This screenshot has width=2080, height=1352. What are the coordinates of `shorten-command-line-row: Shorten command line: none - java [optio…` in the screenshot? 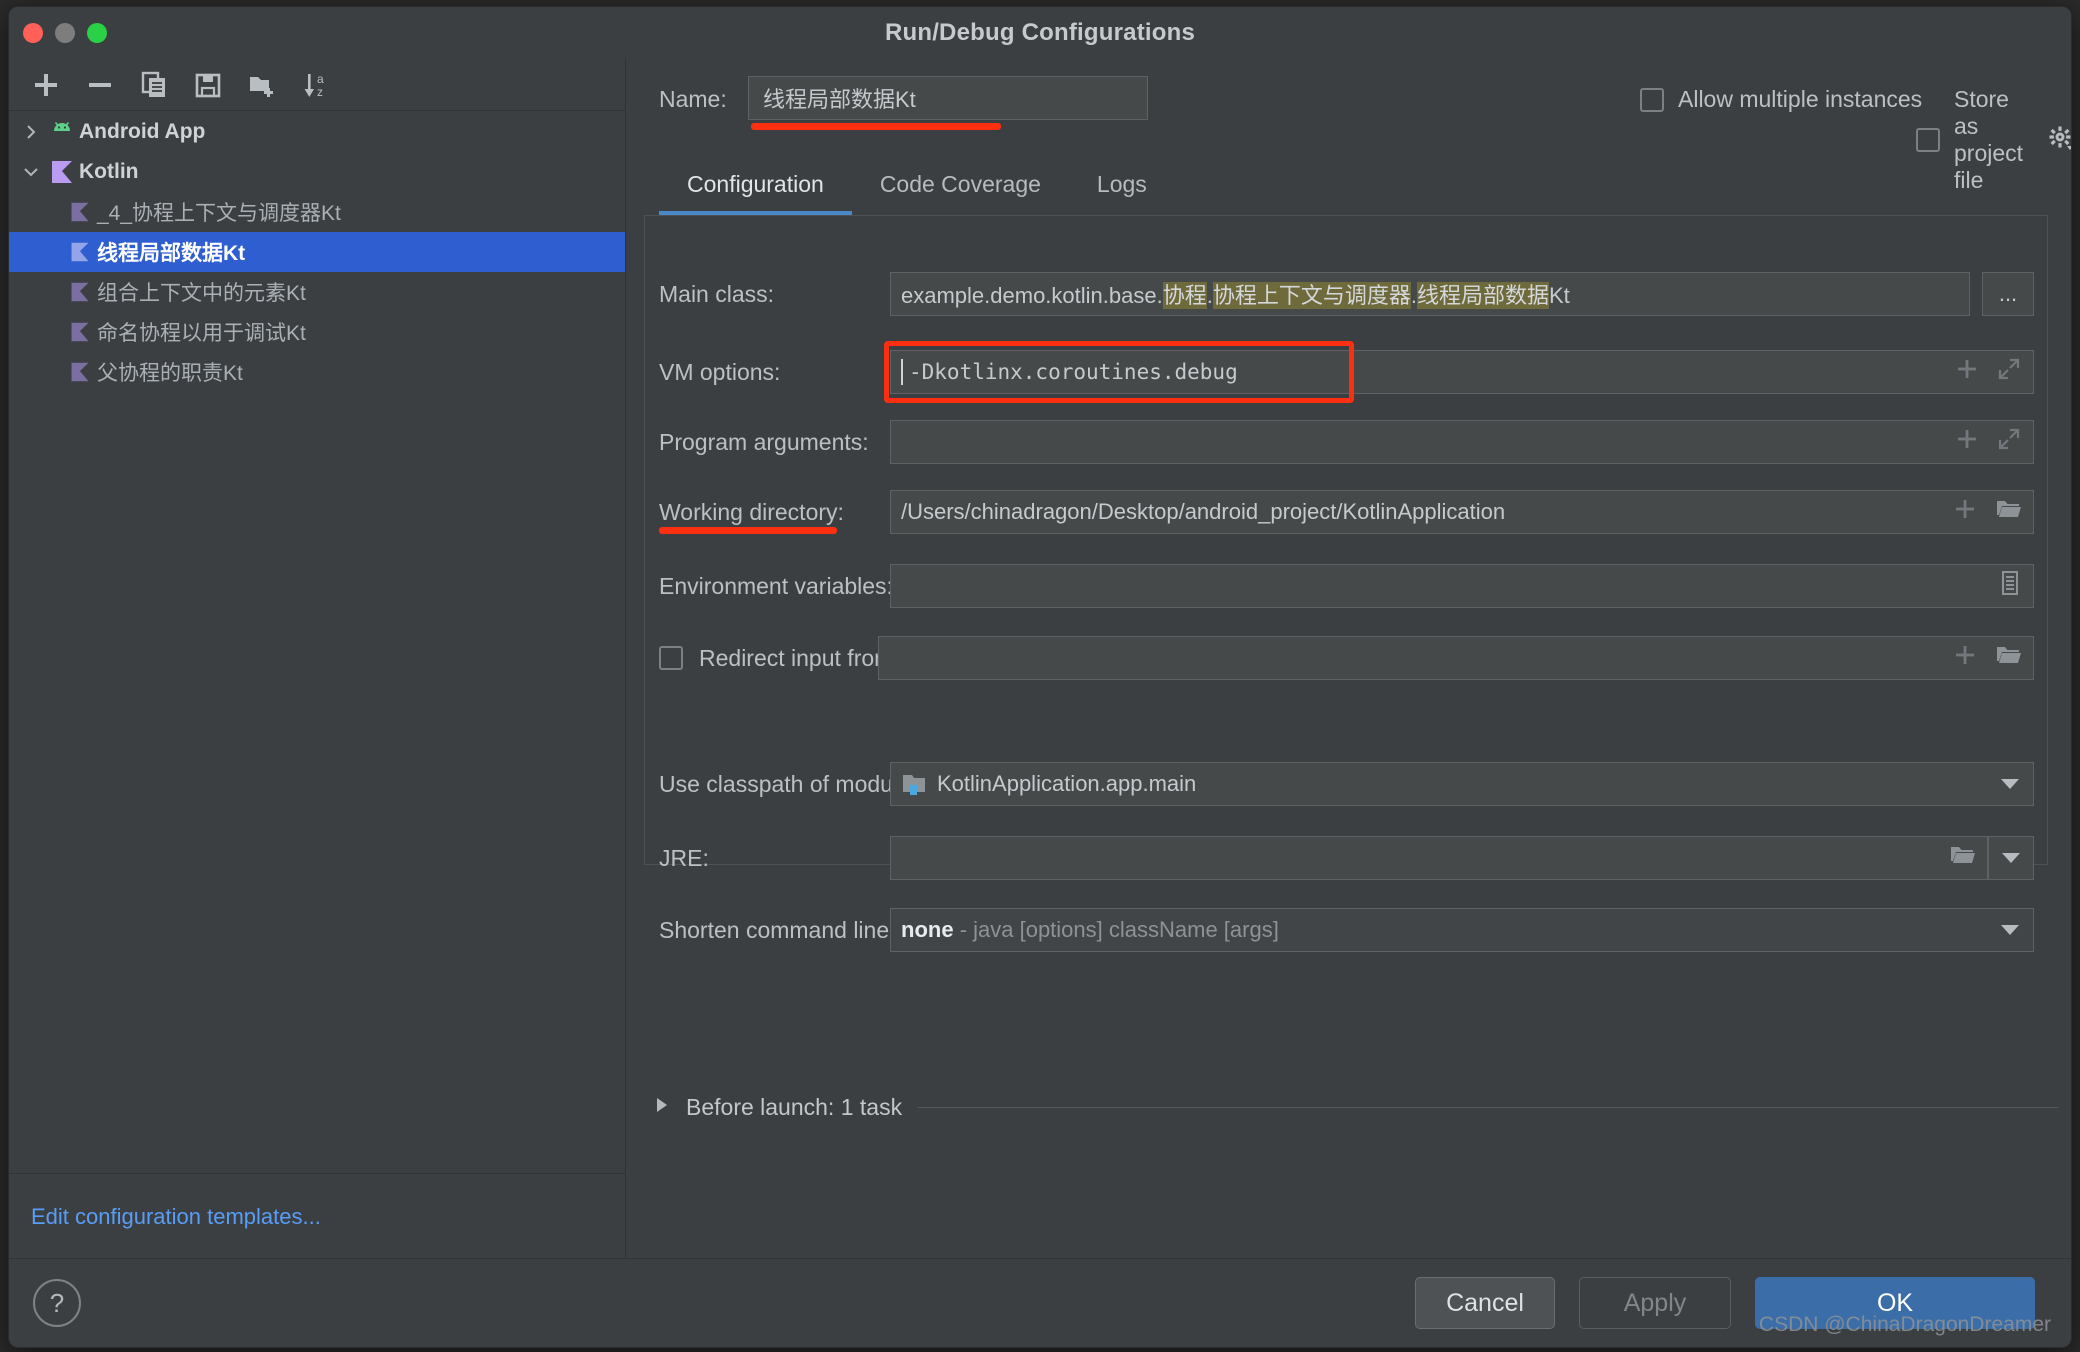 It's located at (1348, 930).